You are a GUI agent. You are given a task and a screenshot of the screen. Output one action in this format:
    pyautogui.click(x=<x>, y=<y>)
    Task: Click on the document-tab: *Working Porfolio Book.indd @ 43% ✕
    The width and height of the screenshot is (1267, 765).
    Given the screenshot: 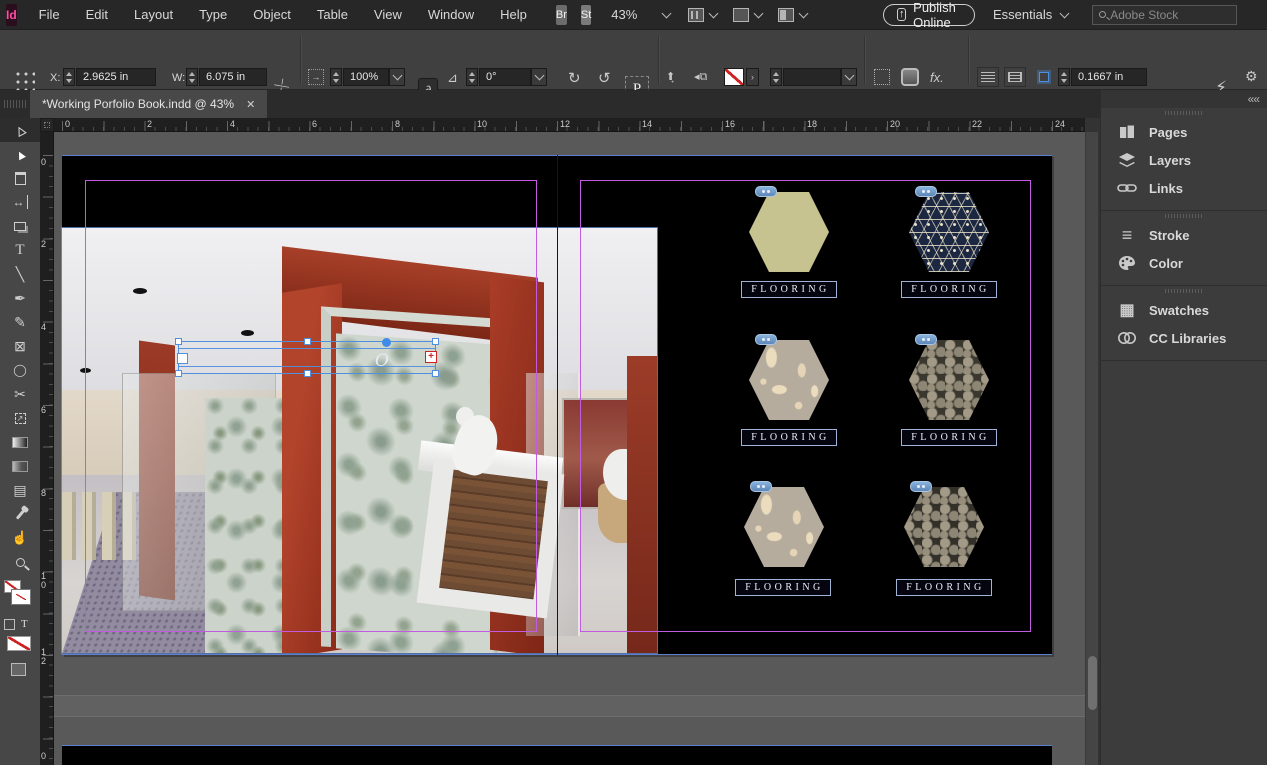 What is the action you would take?
    pyautogui.click(x=149, y=104)
    